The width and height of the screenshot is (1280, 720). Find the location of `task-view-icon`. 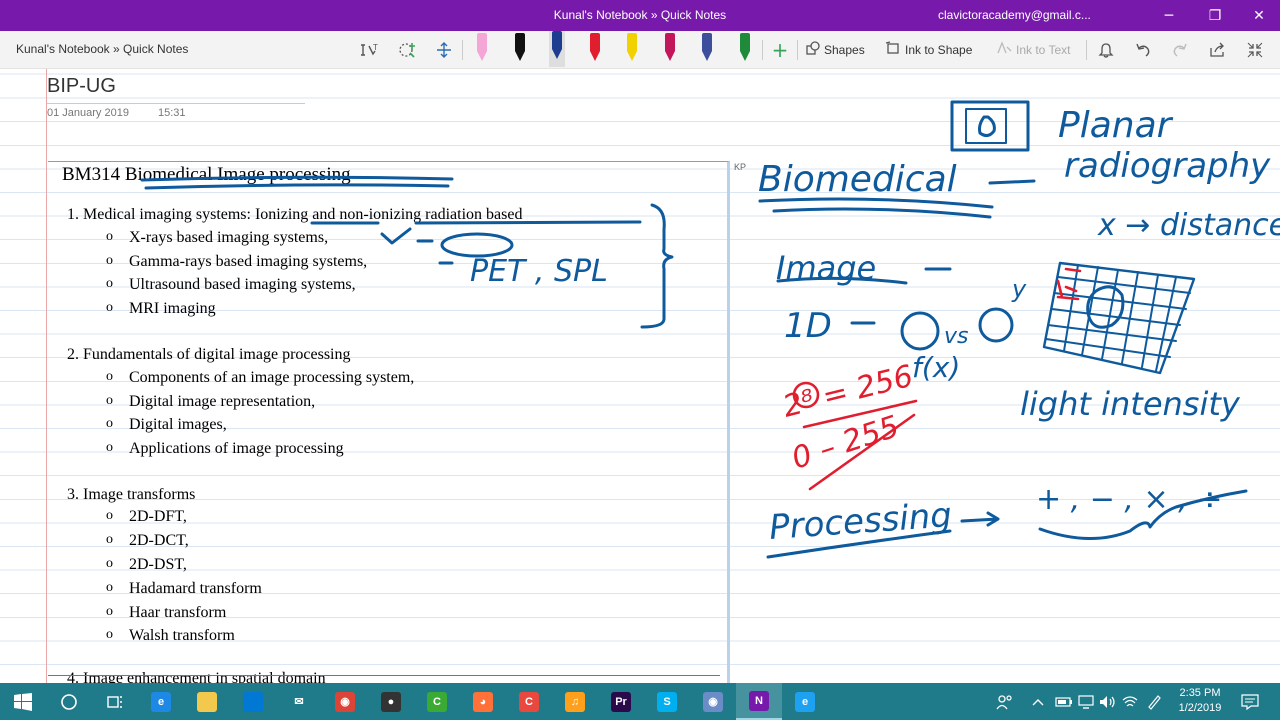

task-view-icon is located at coordinates (115, 701).